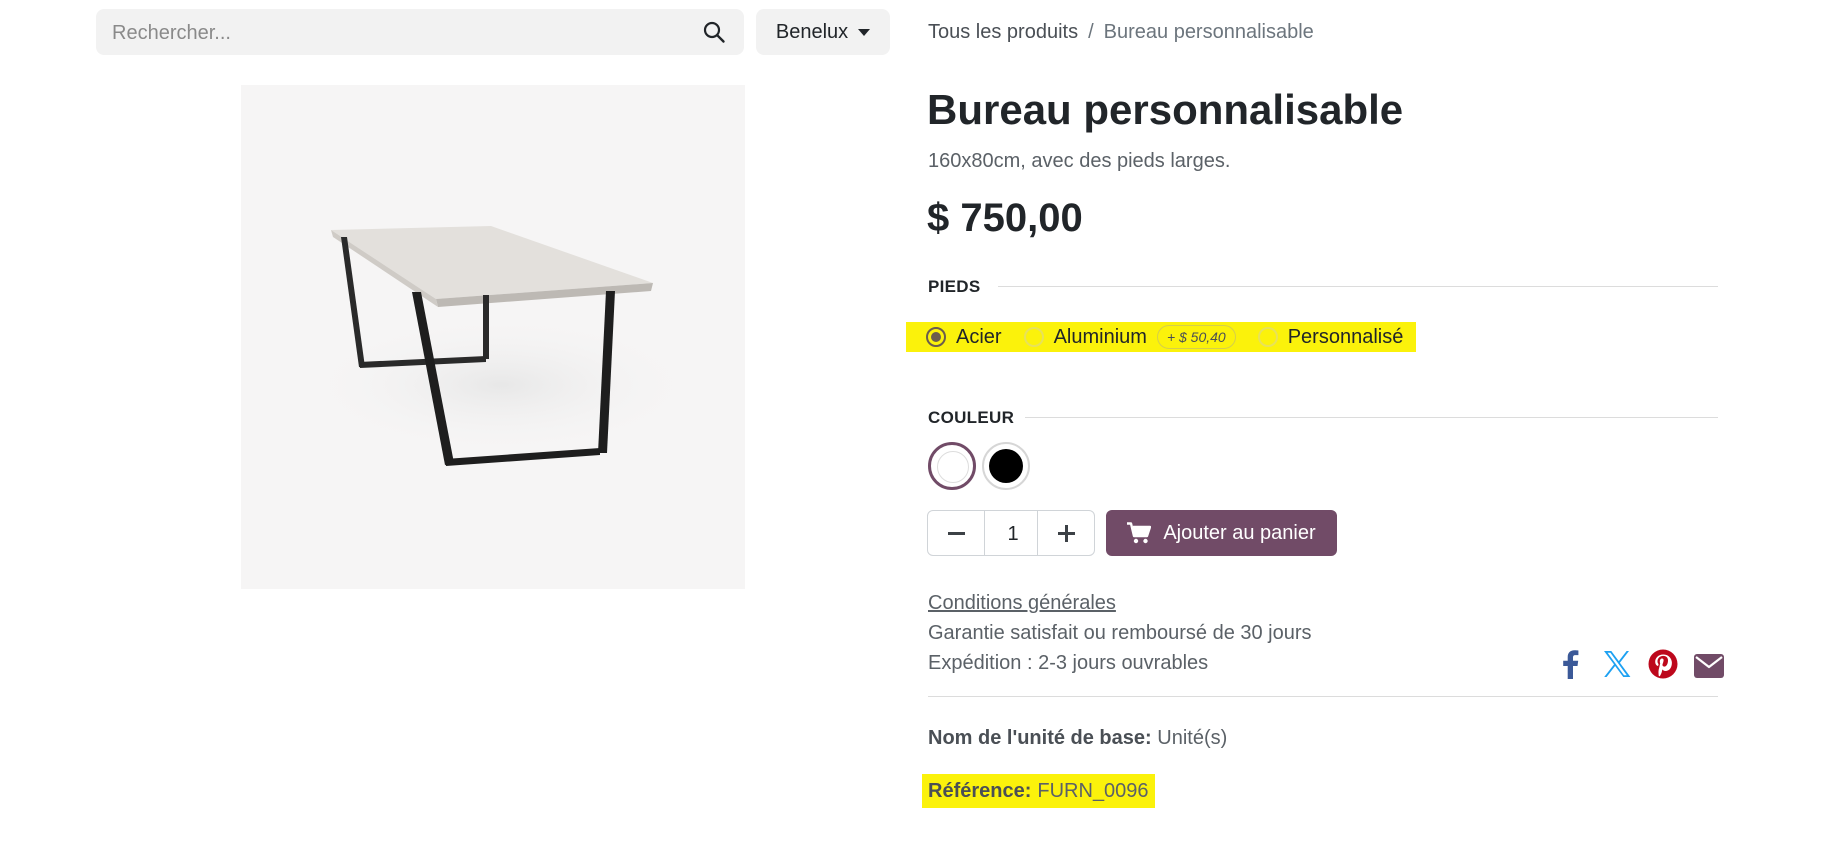  Describe the element at coordinates (1100, 337) in the screenshot. I see `option-label-aluminium: Aluminium` at that location.